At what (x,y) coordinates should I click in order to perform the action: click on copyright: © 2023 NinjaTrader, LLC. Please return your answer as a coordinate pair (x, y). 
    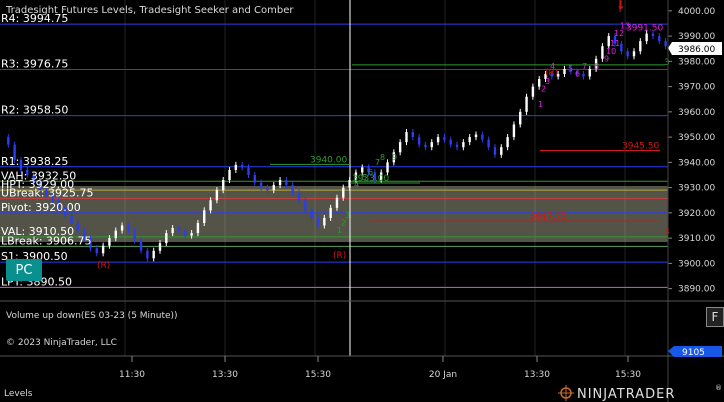
    Looking at the image, I should click on (61, 343).